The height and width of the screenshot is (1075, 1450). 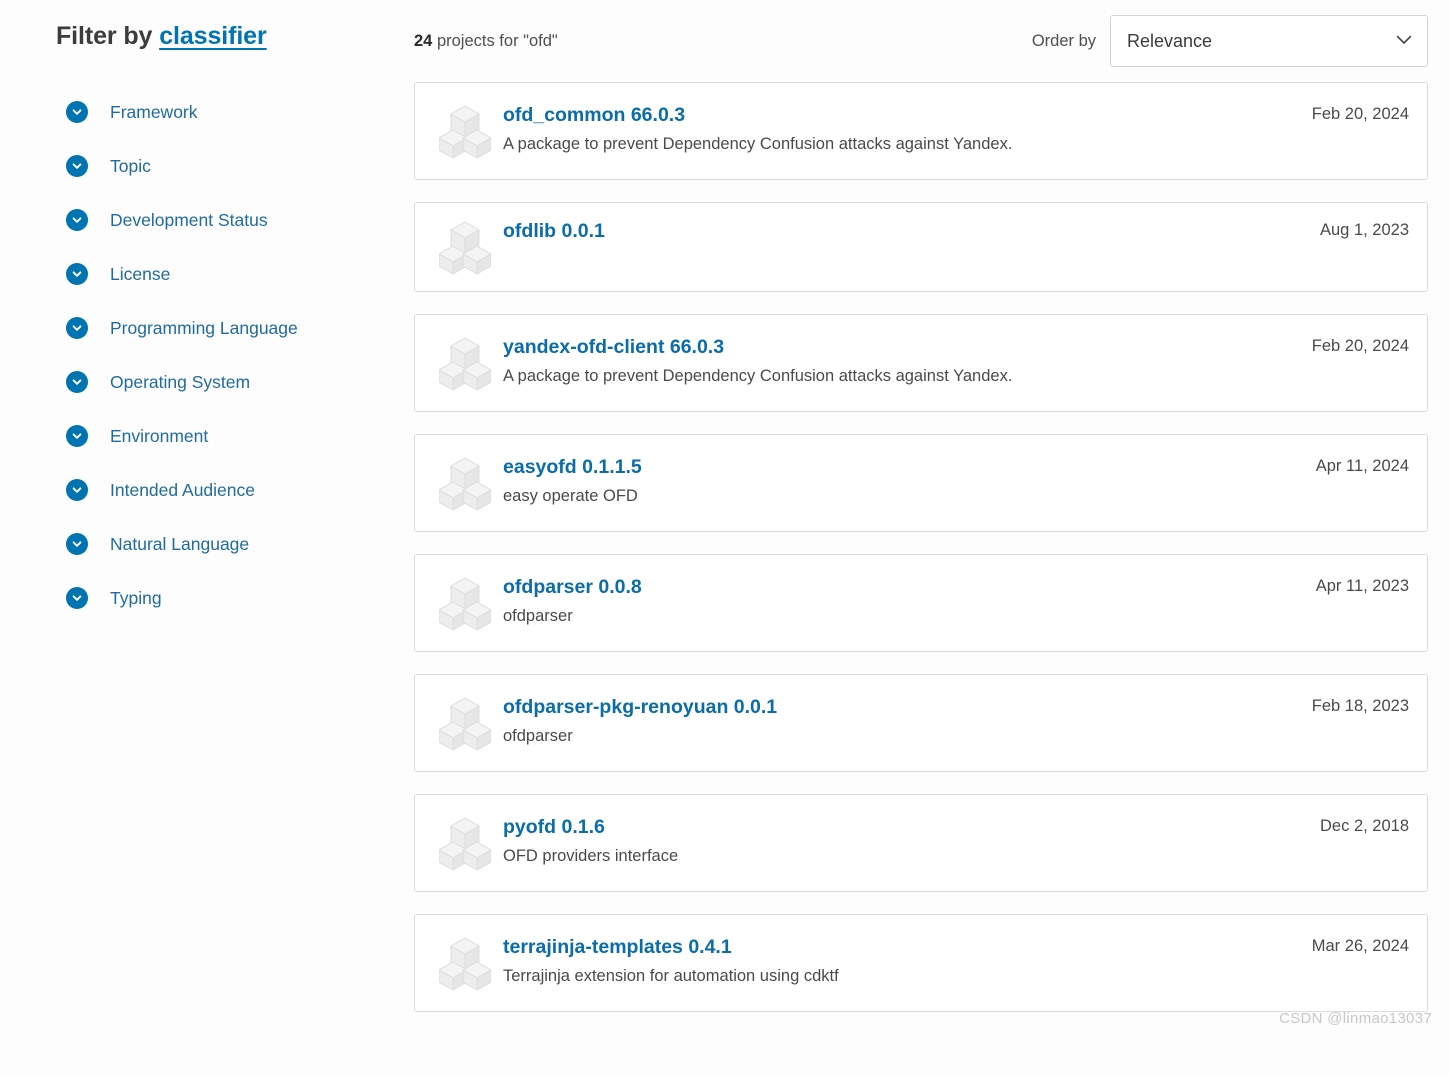 I want to click on table-row: ofdparser 0.0.8 ofdparser Apr 11, 2023, so click(x=921, y=603).